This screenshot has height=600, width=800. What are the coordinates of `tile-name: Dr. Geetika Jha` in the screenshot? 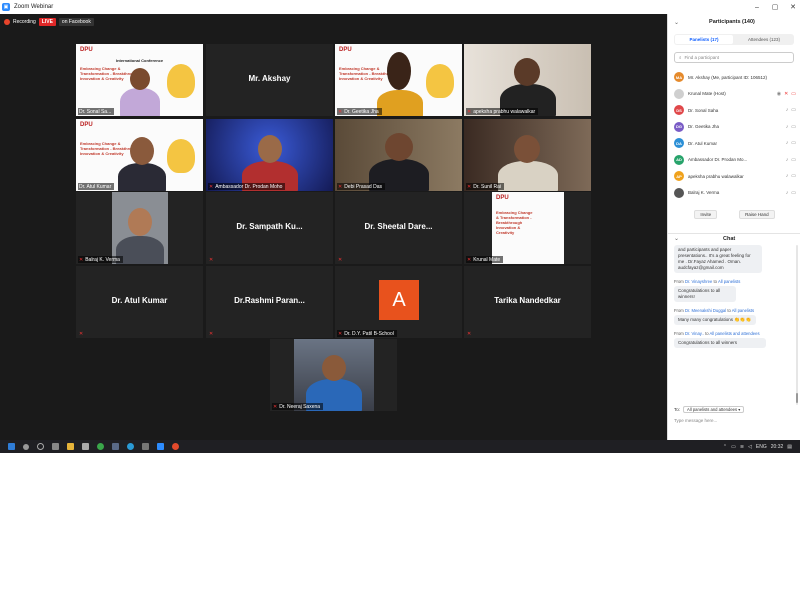 It's located at (361, 111).